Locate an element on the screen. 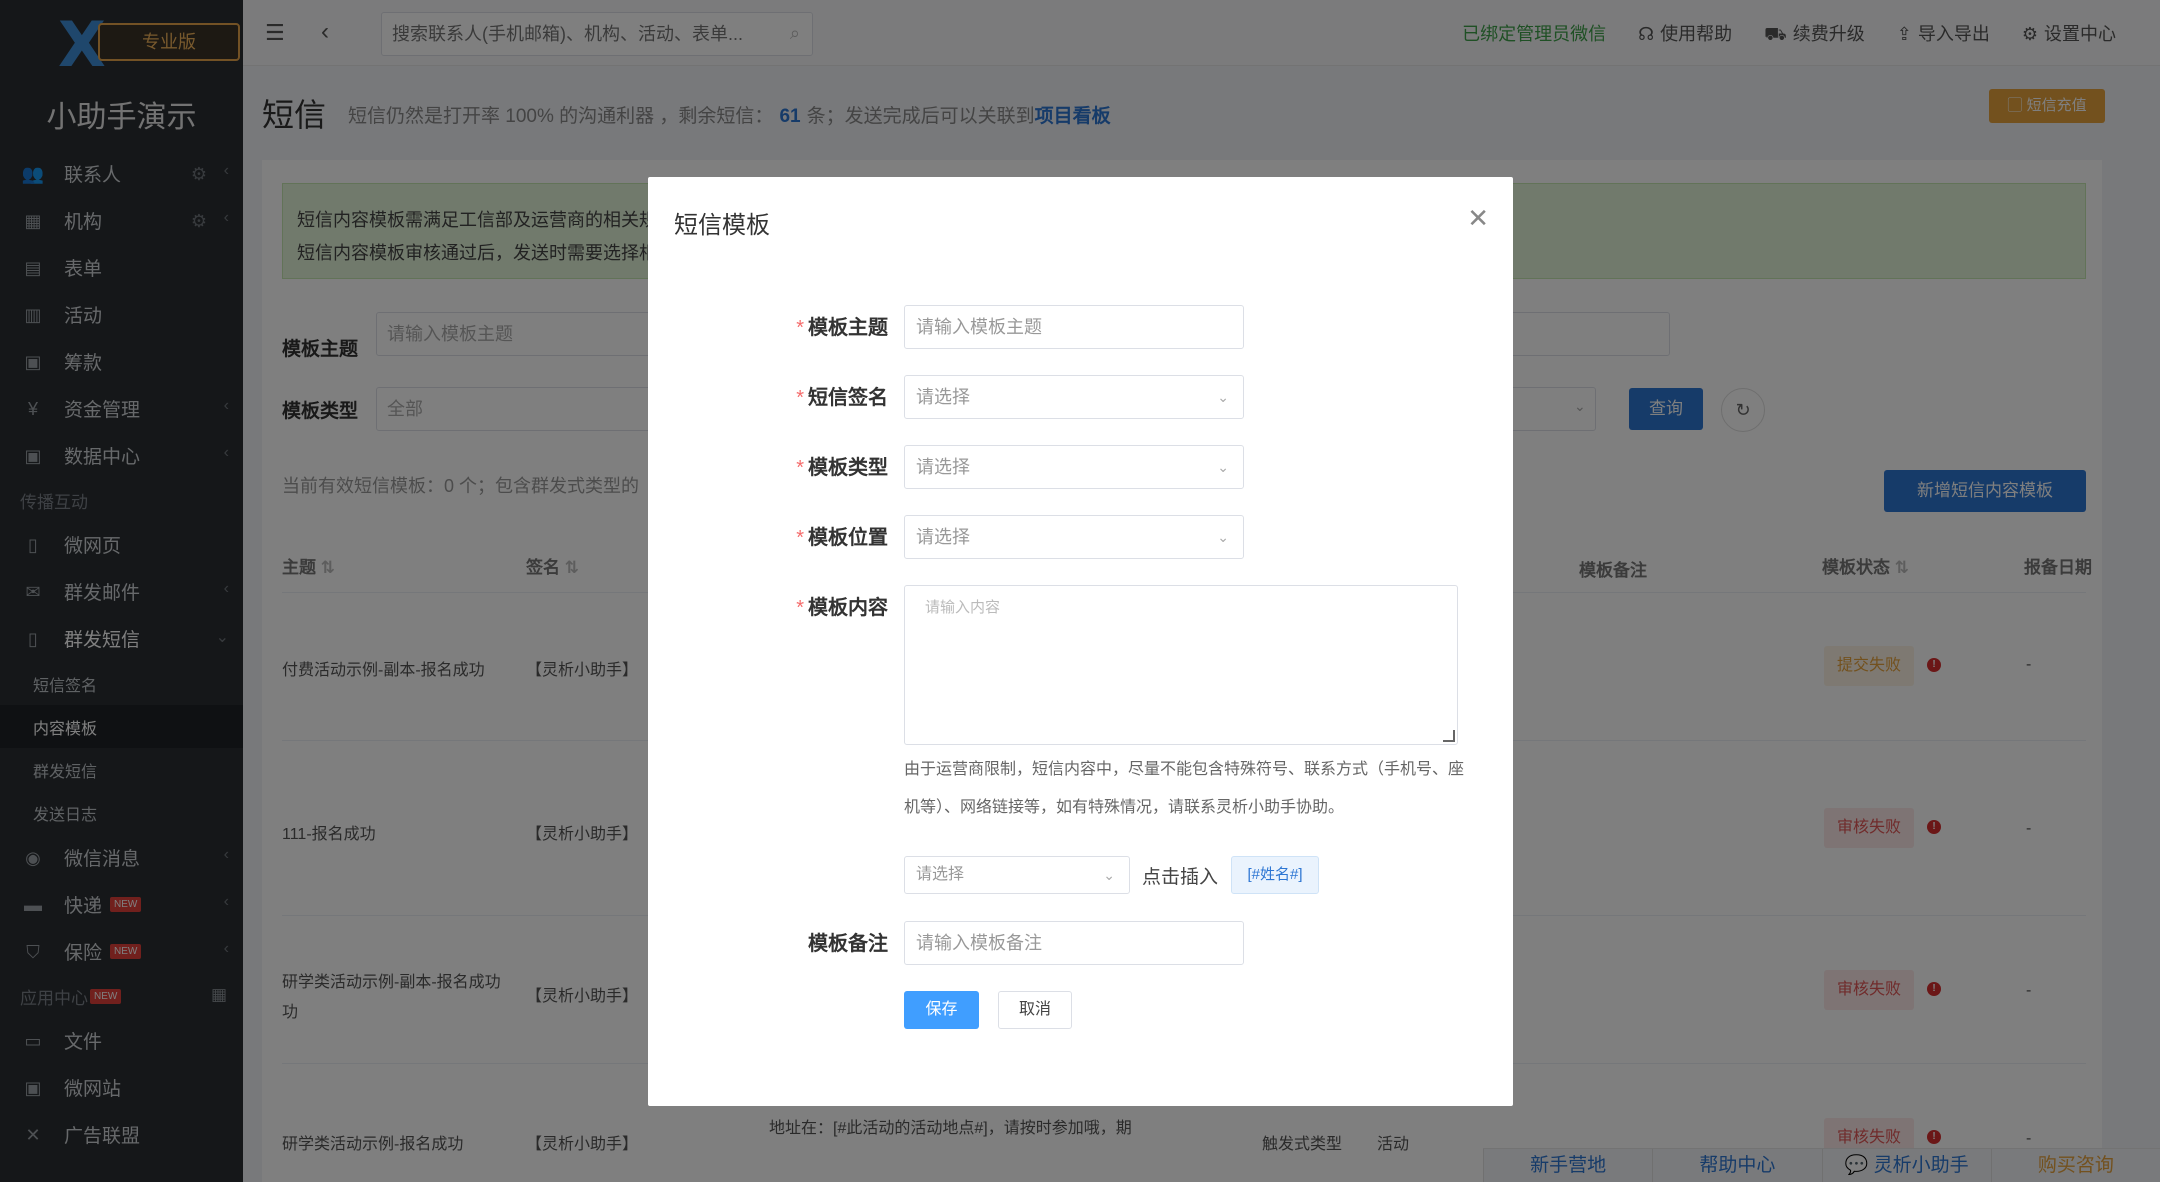 This screenshot has height=1182, width=2160. save-button: 保存 is located at coordinates (941, 1010).